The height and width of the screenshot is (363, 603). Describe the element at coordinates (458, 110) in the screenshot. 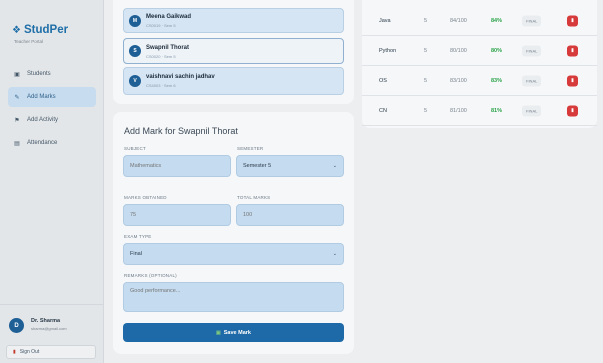

I see `marks-cell: 81/100` at that location.